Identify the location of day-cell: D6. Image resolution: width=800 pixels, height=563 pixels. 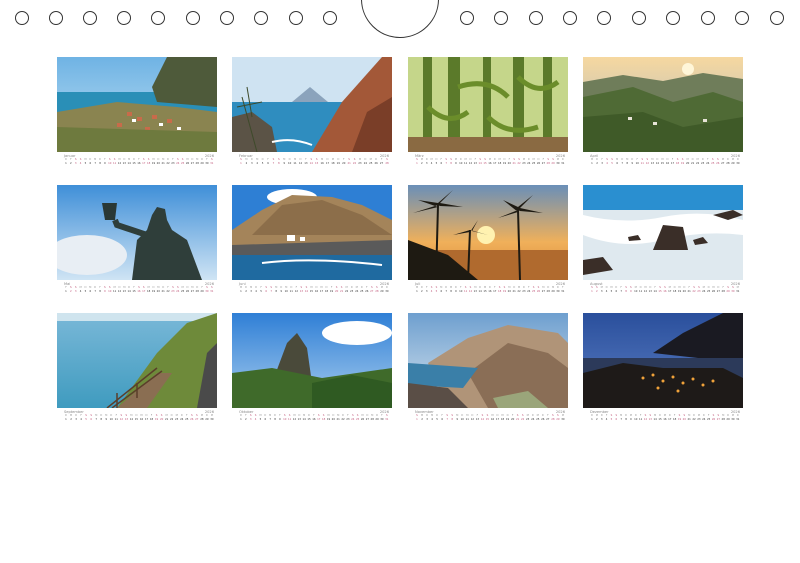
(90, 162).